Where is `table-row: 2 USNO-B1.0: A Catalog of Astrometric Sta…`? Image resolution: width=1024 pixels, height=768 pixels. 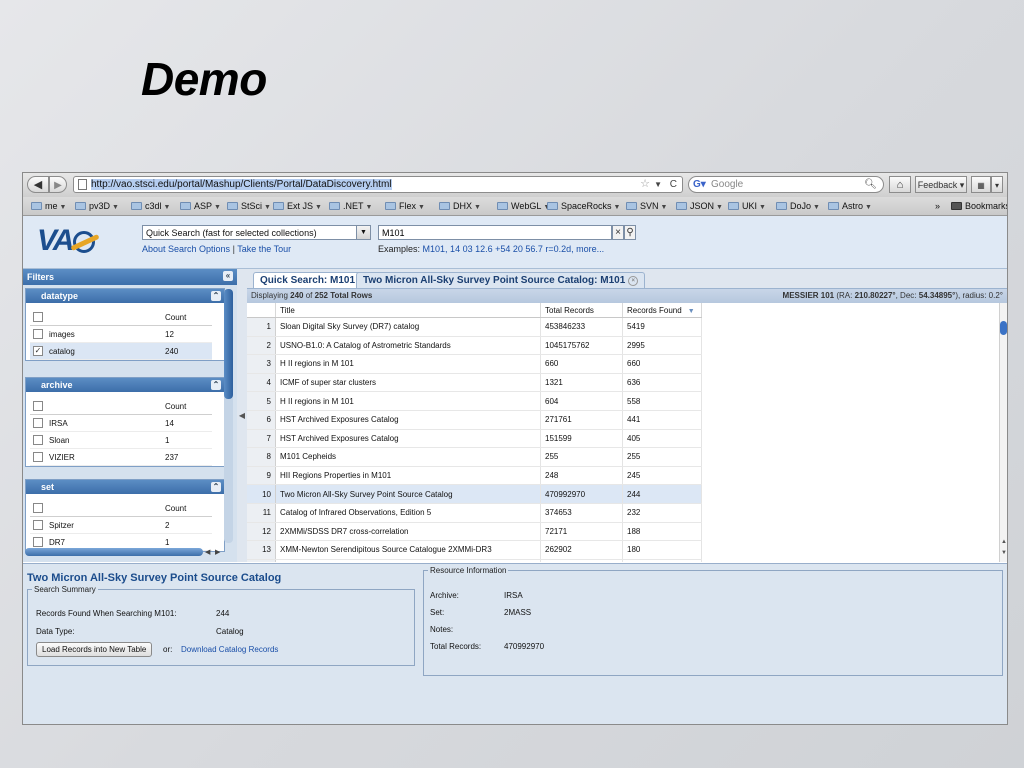 table-row: 2 USNO-B1.0: A Catalog of Astrometric Sta… is located at coordinates (474, 346).